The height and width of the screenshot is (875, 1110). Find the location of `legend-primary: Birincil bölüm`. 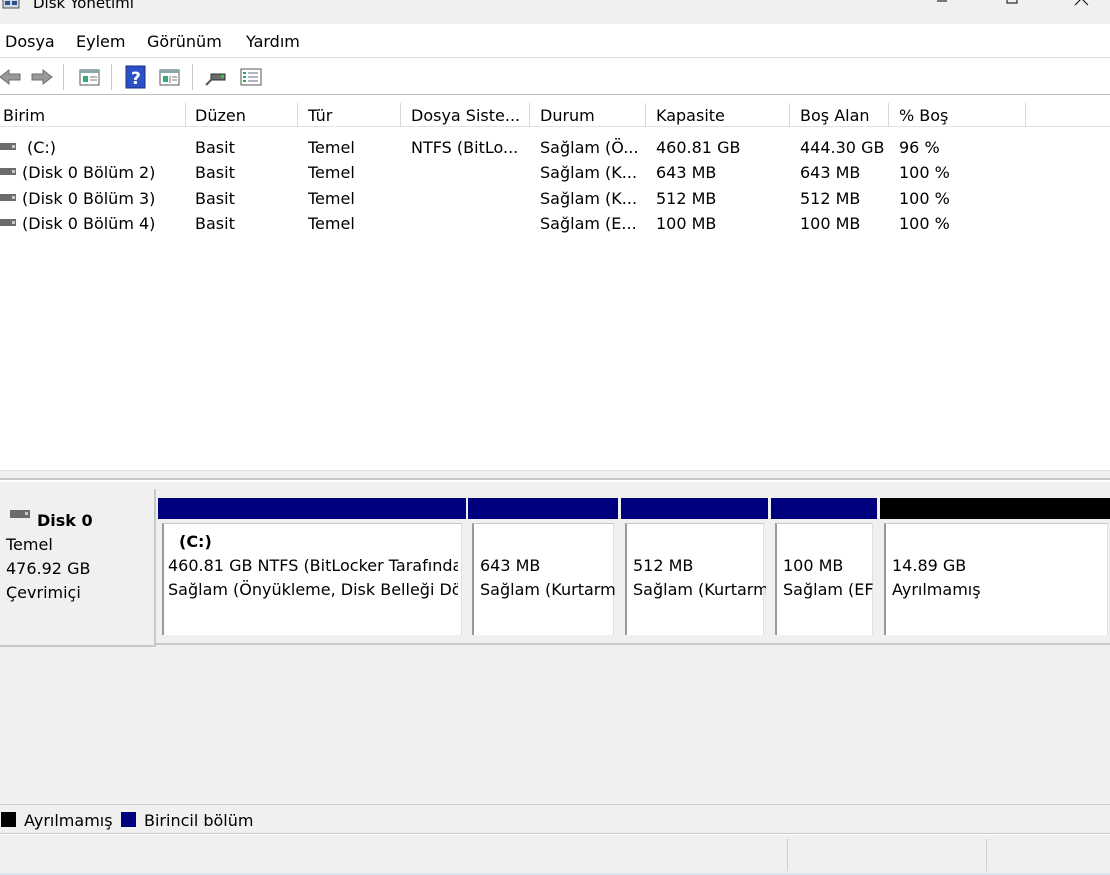

legend-primary: Birincil bölüm is located at coordinates (199, 820).